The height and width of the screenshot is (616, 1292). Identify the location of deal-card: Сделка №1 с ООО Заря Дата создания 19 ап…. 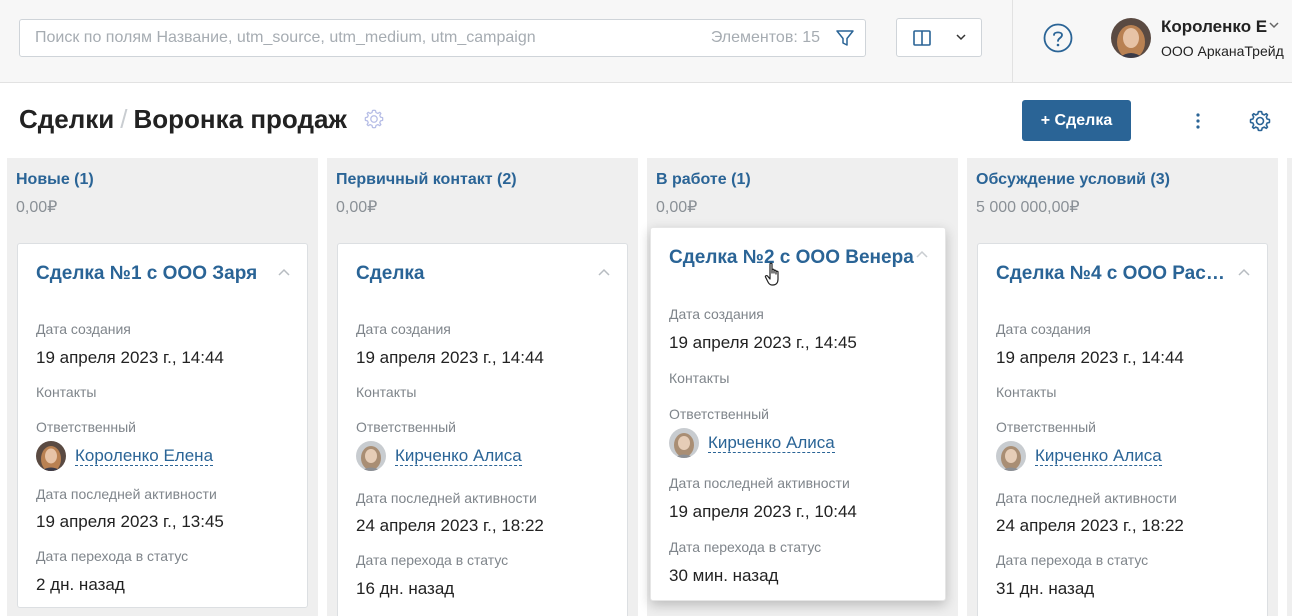
(162, 425).